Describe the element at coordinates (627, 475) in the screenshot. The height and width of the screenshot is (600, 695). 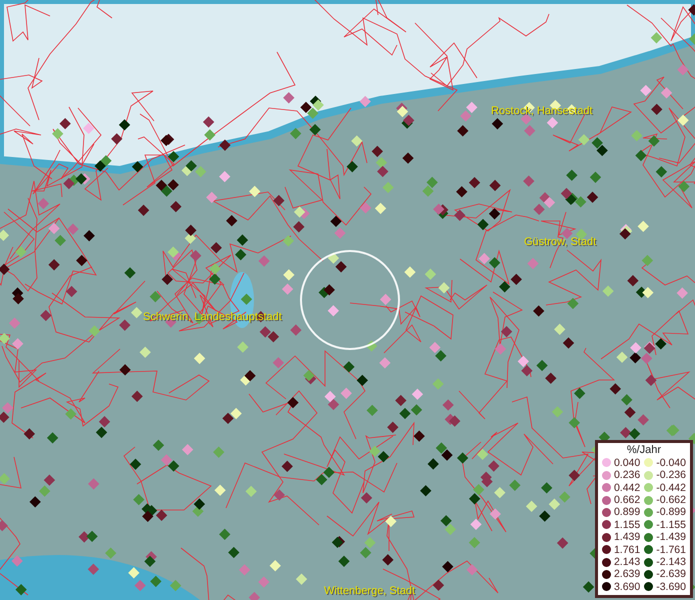
I see `legend-value: 0.236` at that location.